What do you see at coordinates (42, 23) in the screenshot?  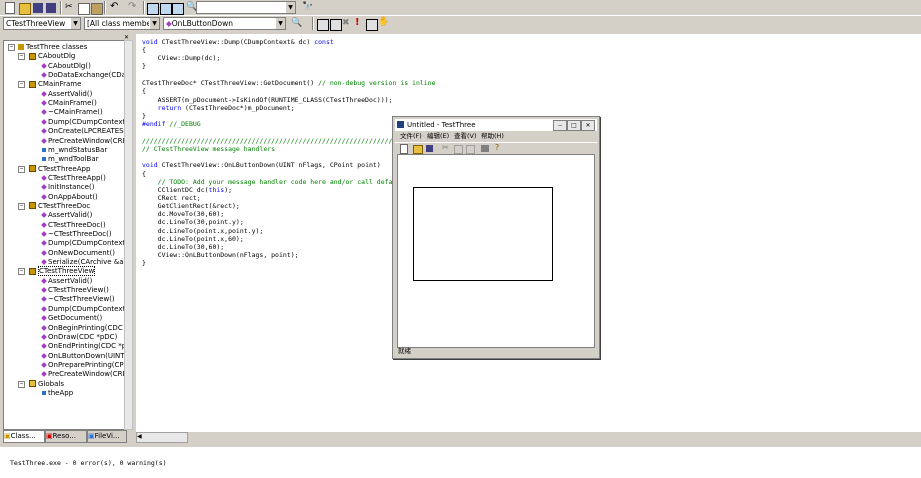 I see `class-combo: CTestThreeView ▼` at bounding box center [42, 23].